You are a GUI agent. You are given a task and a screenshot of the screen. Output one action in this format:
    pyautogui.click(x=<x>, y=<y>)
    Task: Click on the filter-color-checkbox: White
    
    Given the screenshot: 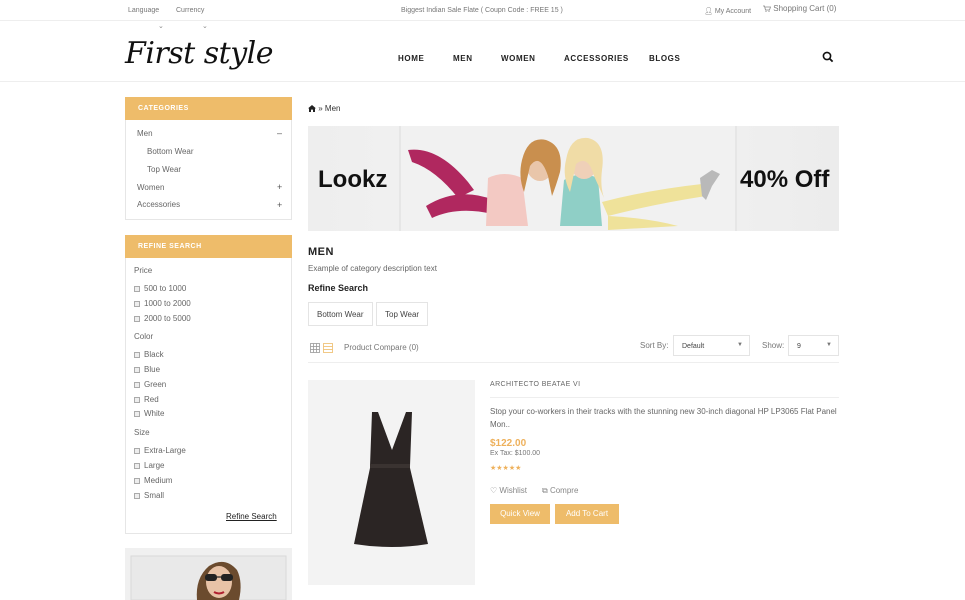 What is the action you would take?
    pyautogui.click(x=149, y=413)
    